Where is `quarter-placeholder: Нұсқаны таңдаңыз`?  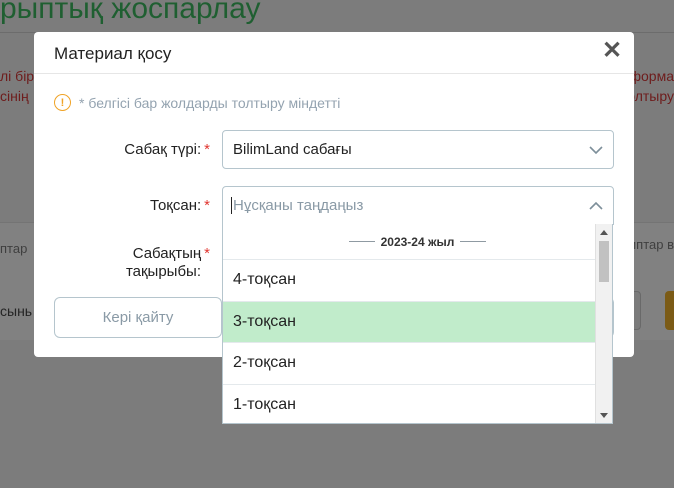
quarter-placeholder: Нұсқаны таңдаңыз is located at coordinates (298, 205).